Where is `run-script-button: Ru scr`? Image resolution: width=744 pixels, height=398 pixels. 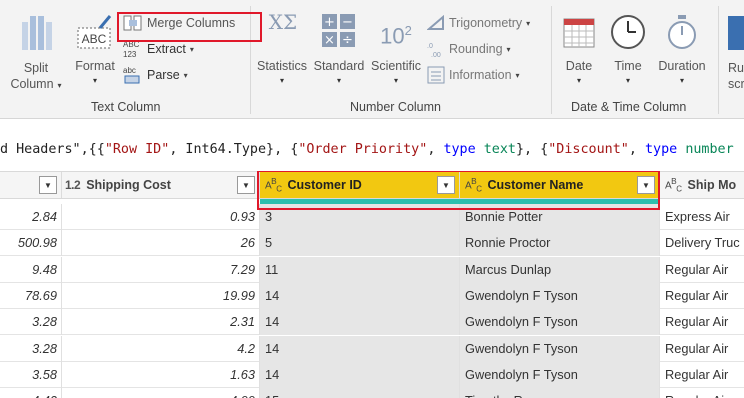 run-script-button: Ru scr is located at coordinates (733, 50).